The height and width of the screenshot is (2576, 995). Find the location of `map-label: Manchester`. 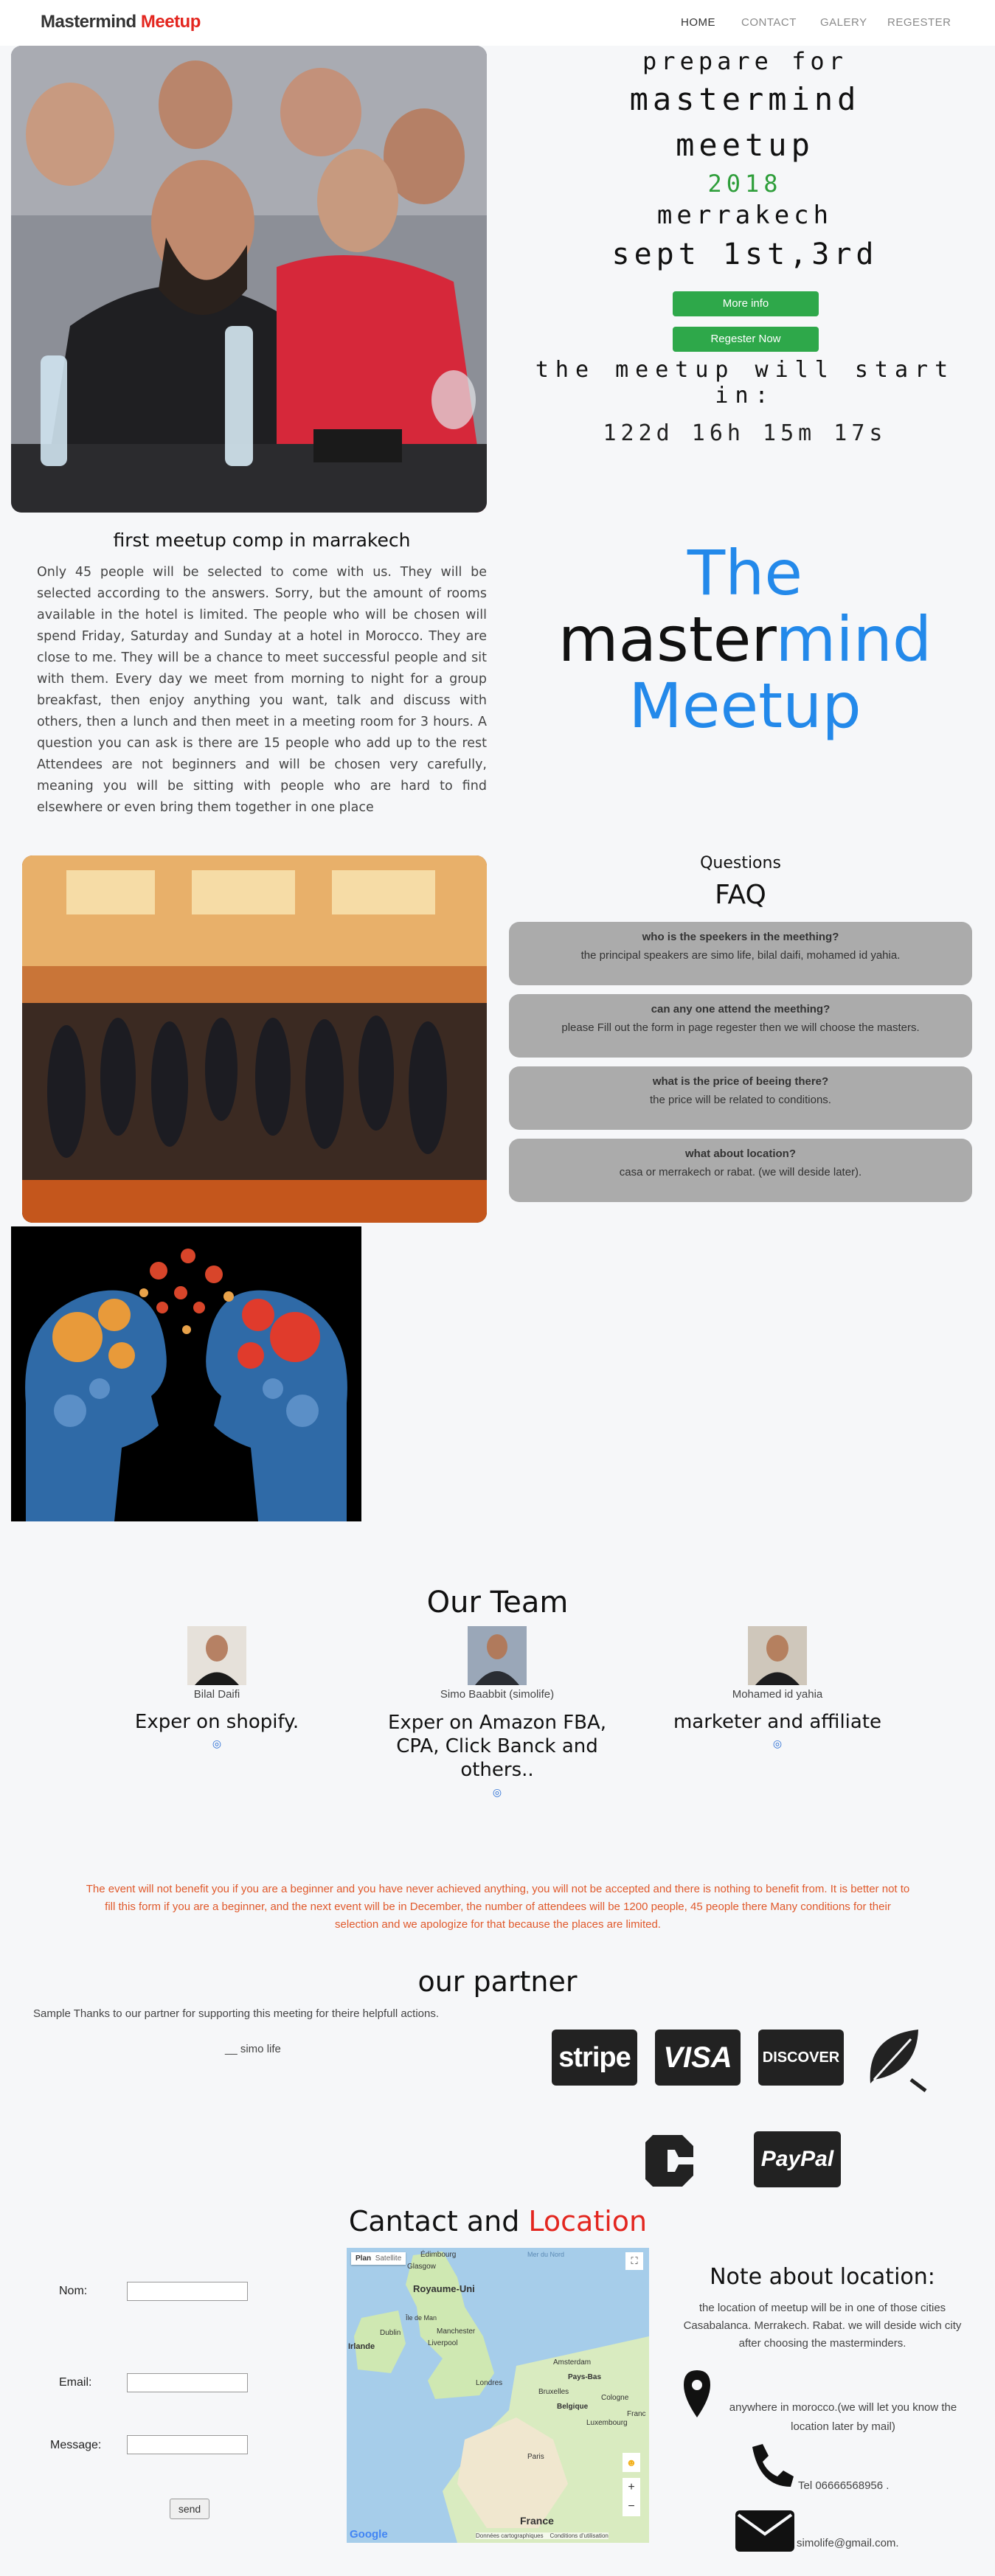

map-label: Manchester is located at coordinates (456, 2331).